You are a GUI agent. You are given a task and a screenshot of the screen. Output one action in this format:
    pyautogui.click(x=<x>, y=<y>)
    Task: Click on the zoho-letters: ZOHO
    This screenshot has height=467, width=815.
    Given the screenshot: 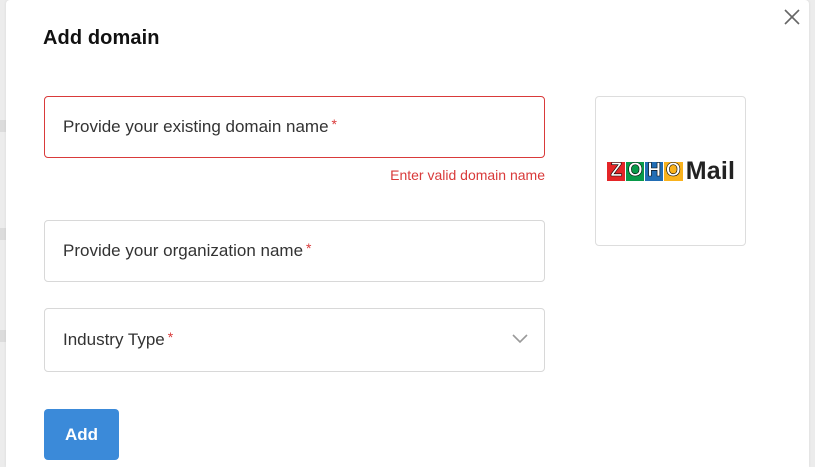 What is the action you would take?
    pyautogui.click(x=644, y=171)
    